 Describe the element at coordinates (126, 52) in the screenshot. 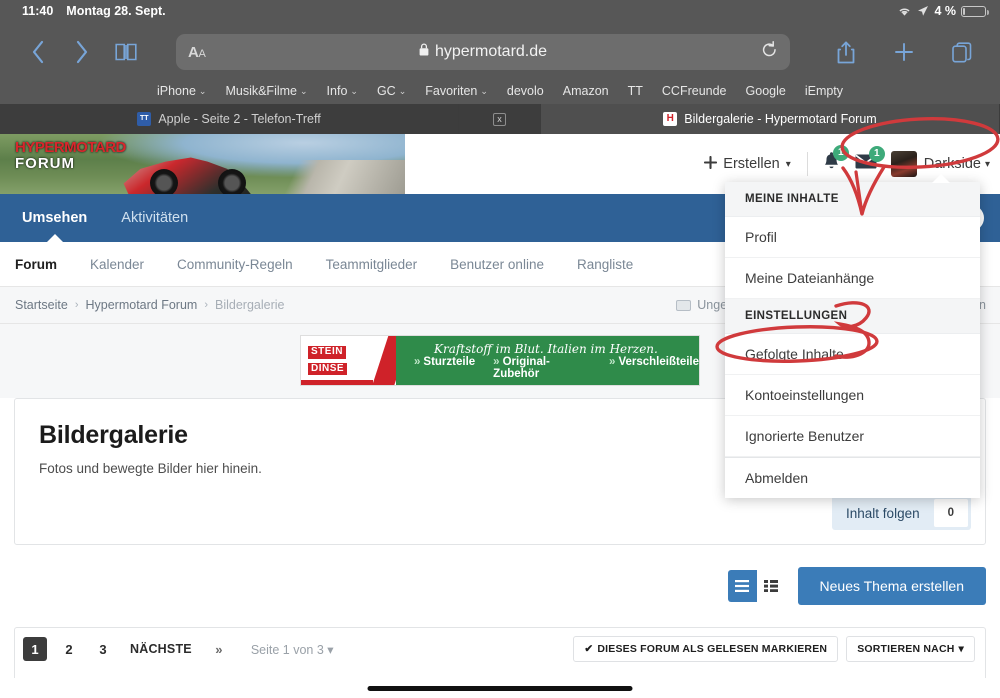

I see `bookmarks-button` at that location.